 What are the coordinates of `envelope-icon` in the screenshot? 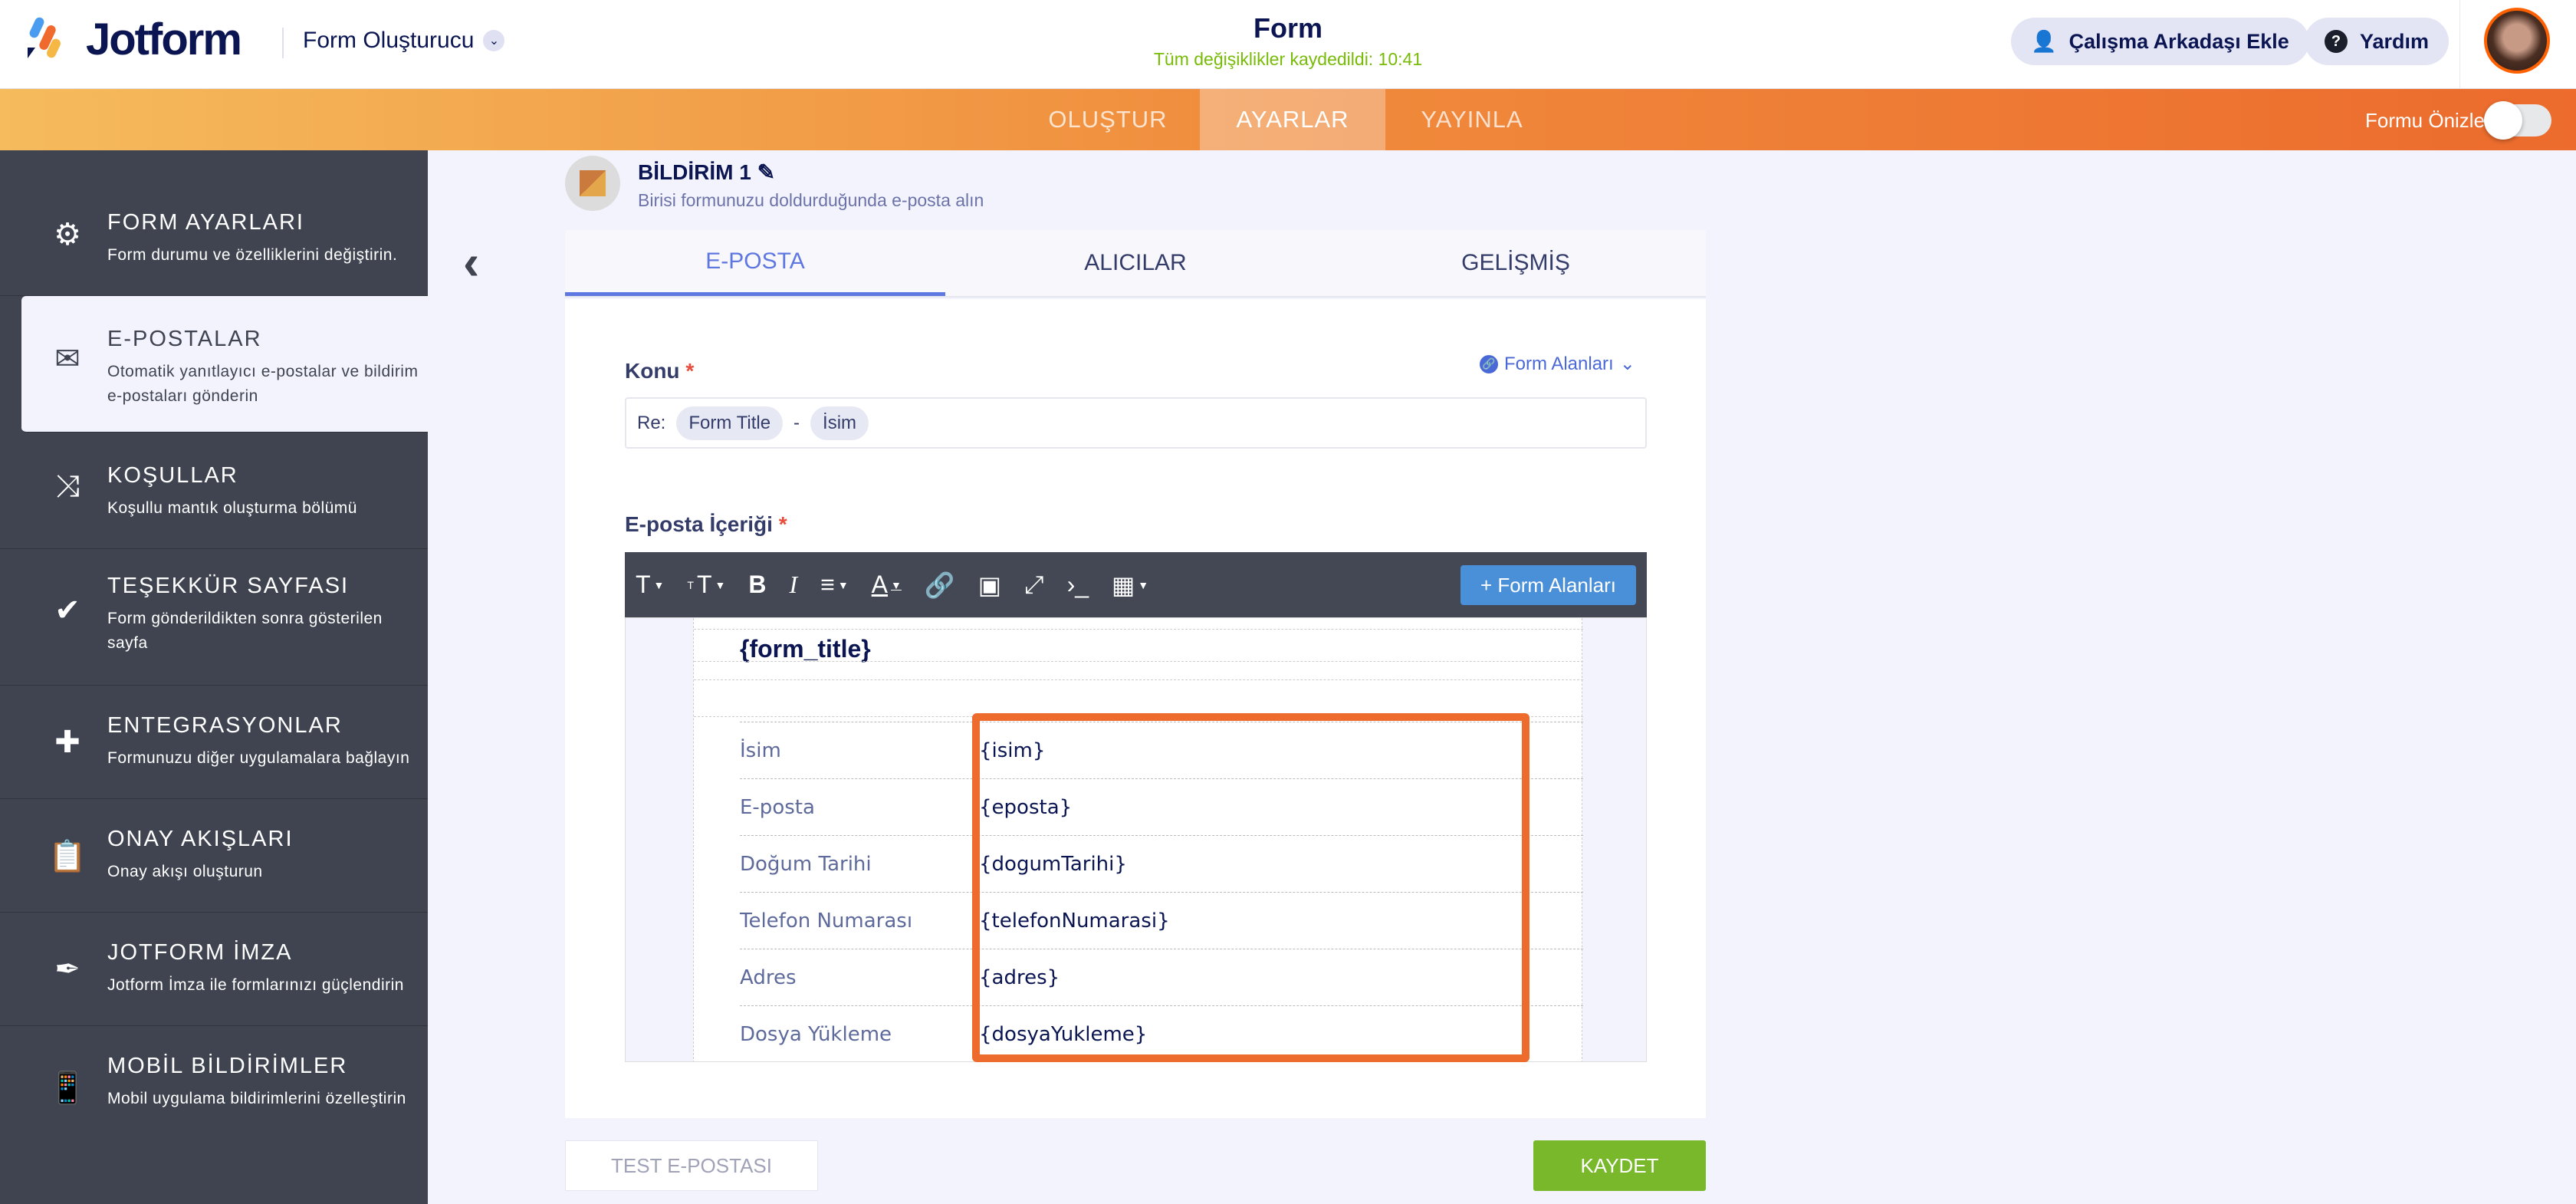 It's located at (592, 183).